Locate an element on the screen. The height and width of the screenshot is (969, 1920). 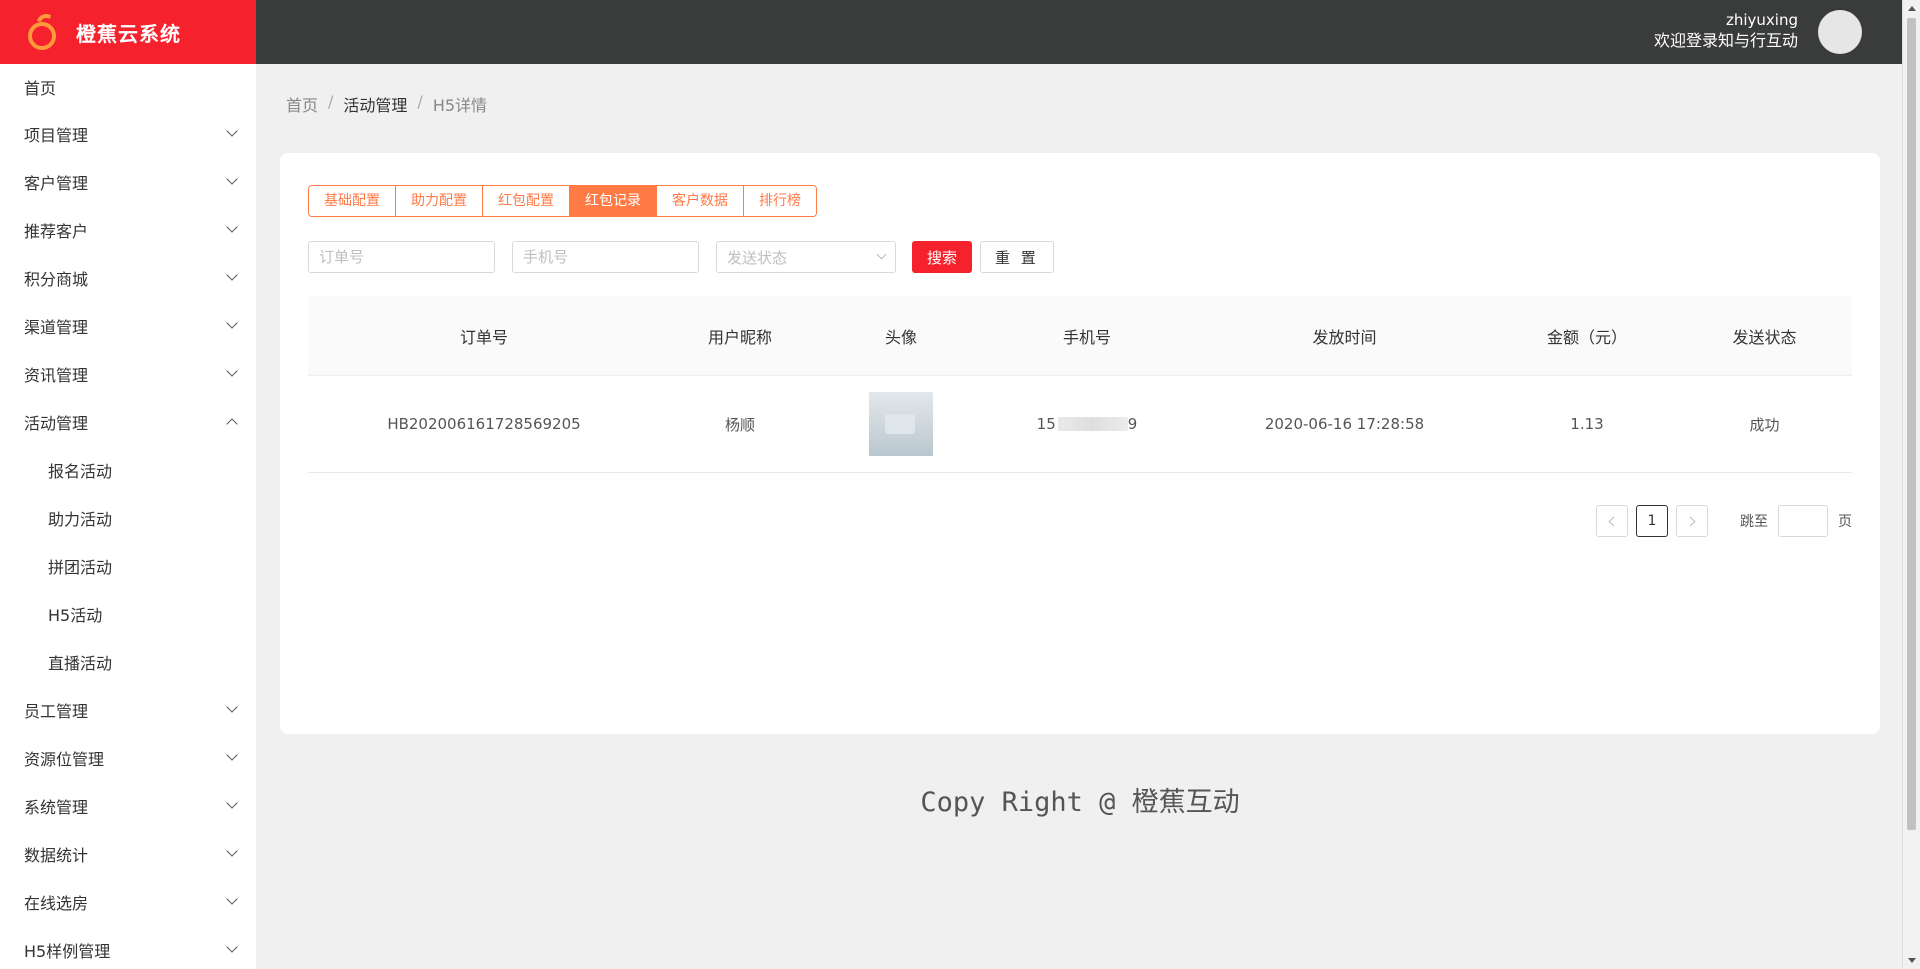
send-status-placeholder: 发送状态 is located at coordinates (757, 257).